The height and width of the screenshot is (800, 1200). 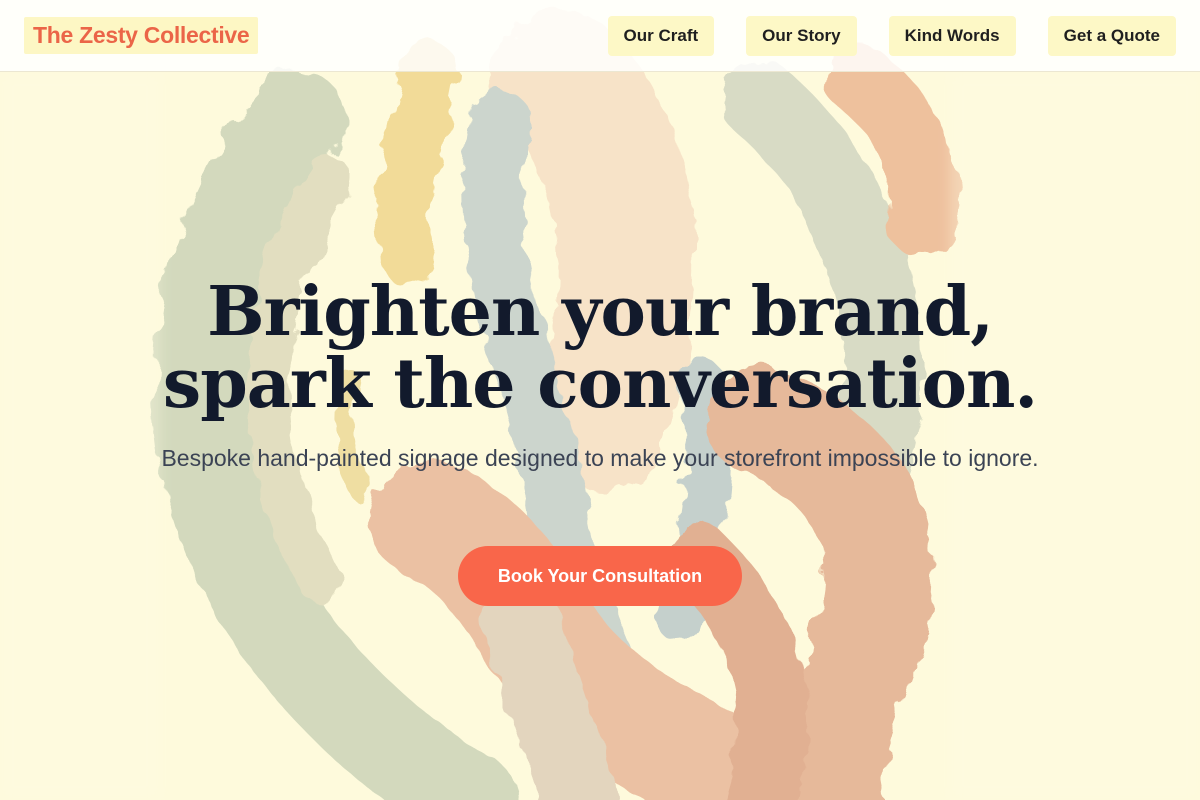 I want to click on hero-headline-line-1: Brighten your brand,, so click(x=600, y=312).